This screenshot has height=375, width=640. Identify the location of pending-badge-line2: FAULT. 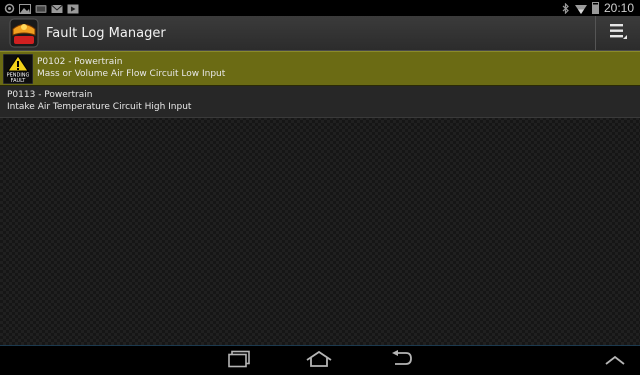
(19, 81).